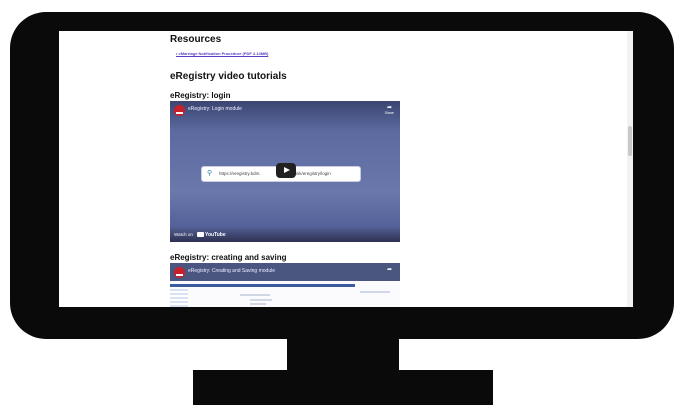 This screenshot has width=681, height=405. What do you see at coordinates (262, 285) in the screenshot?
I see `thumbnail-header-bar` at bounding box center [262, 285].